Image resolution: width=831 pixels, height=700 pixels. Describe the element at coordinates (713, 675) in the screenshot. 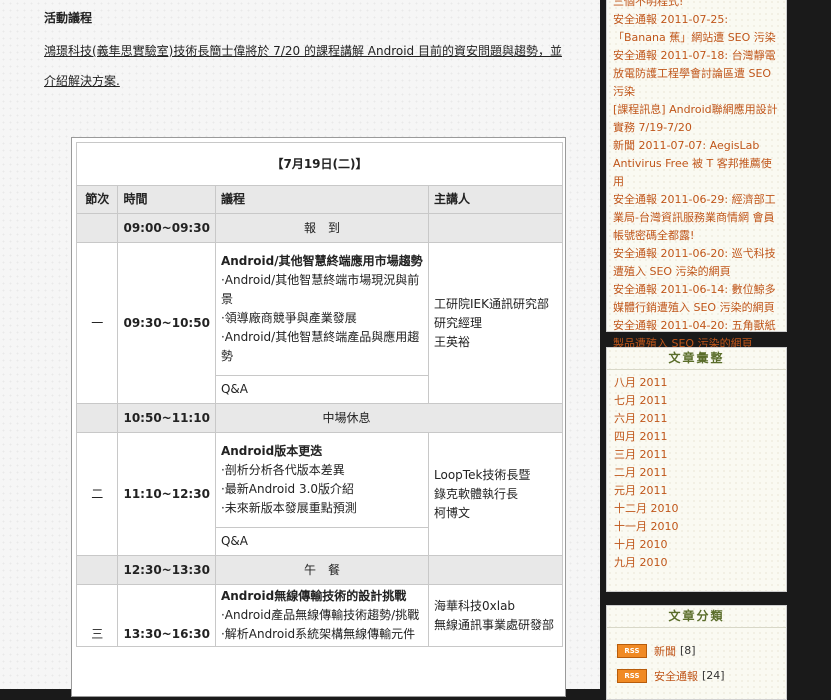

I see `category-count: [24]` at that location.